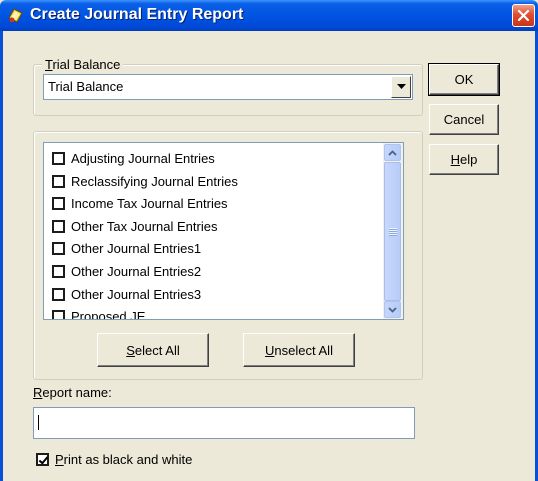  What do you see at coordinates (124, 459) in the screenshot?
I see `print-bw-label: Print as black and white` at bounding box center [124, 459].